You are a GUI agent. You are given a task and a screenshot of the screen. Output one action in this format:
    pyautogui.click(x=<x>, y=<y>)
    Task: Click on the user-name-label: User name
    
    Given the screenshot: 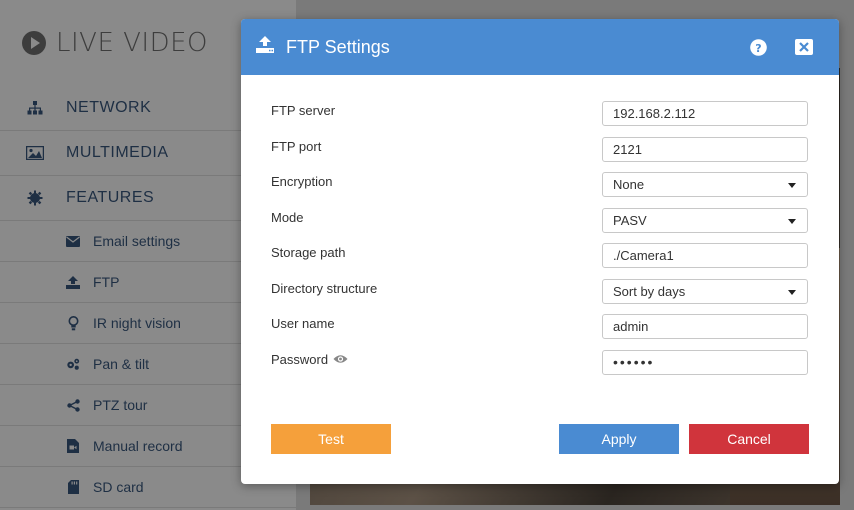 What is the action you would take?
    pyautogui.click(x=303, y=323)
    